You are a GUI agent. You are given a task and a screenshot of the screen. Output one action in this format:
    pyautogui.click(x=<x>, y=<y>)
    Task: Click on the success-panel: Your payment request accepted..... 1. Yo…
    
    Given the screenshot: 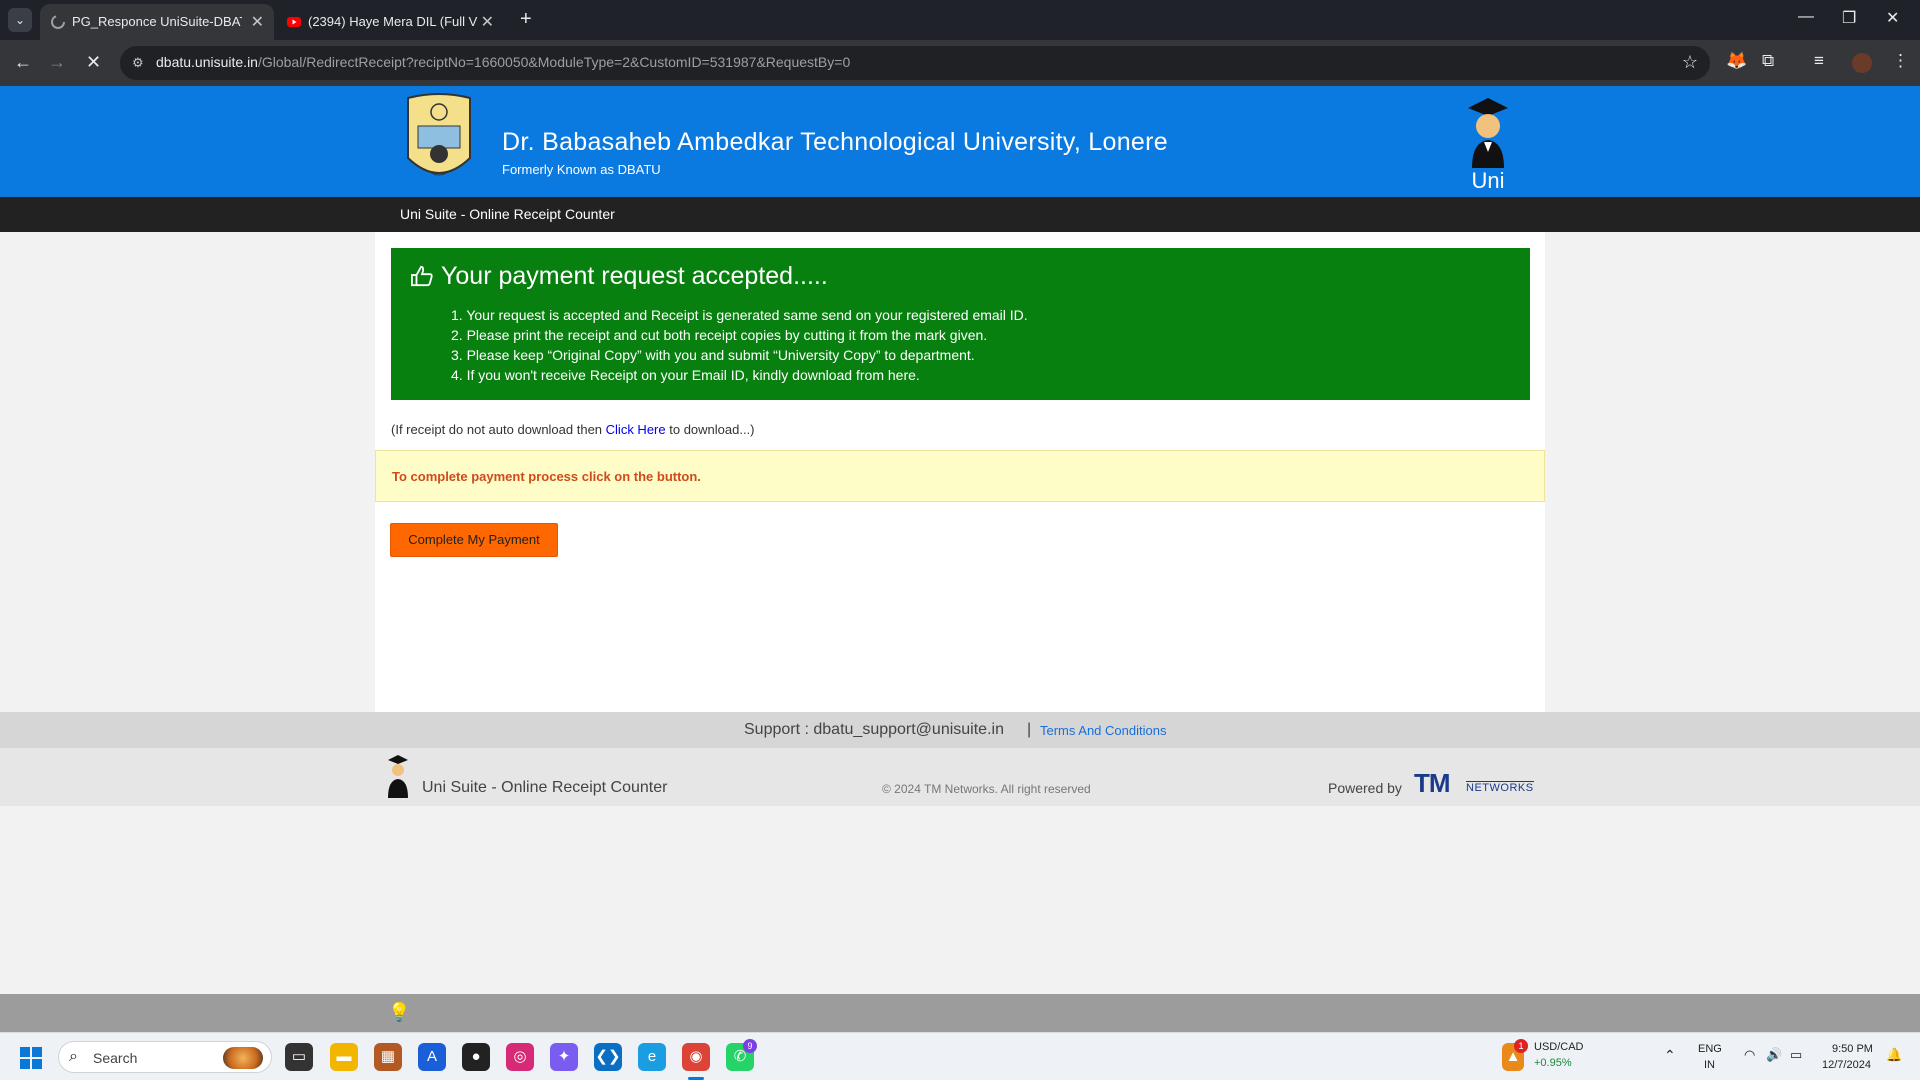 What is the action you would take?
    pyautogui.click(x=960, y=324)
    